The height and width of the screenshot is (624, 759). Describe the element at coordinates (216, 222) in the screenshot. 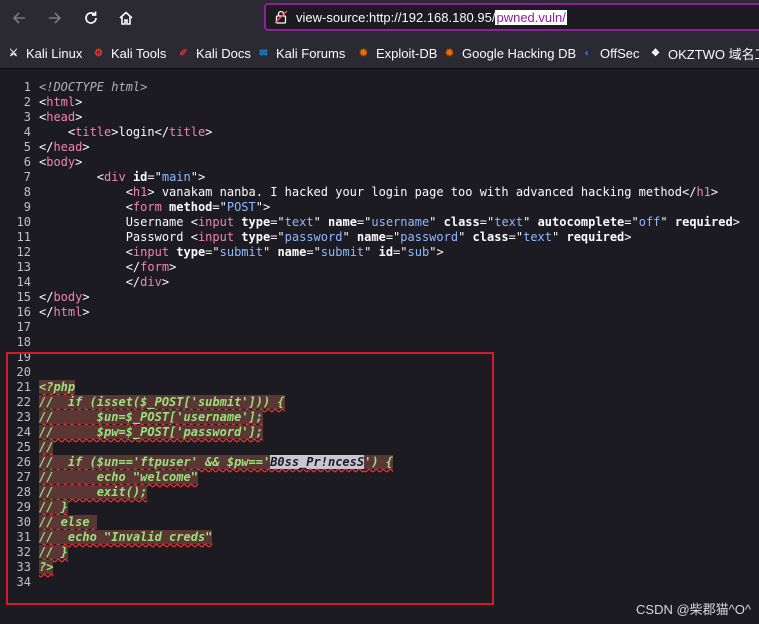

I see `code-token: input` at that location.